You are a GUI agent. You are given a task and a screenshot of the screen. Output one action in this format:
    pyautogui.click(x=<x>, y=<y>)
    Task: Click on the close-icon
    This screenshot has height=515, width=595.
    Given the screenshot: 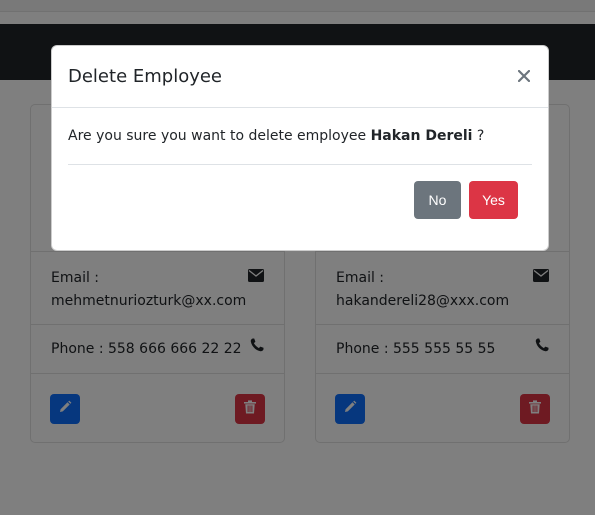 What is the action you would take?
    pyautogui.click(x=524, y=76)
    